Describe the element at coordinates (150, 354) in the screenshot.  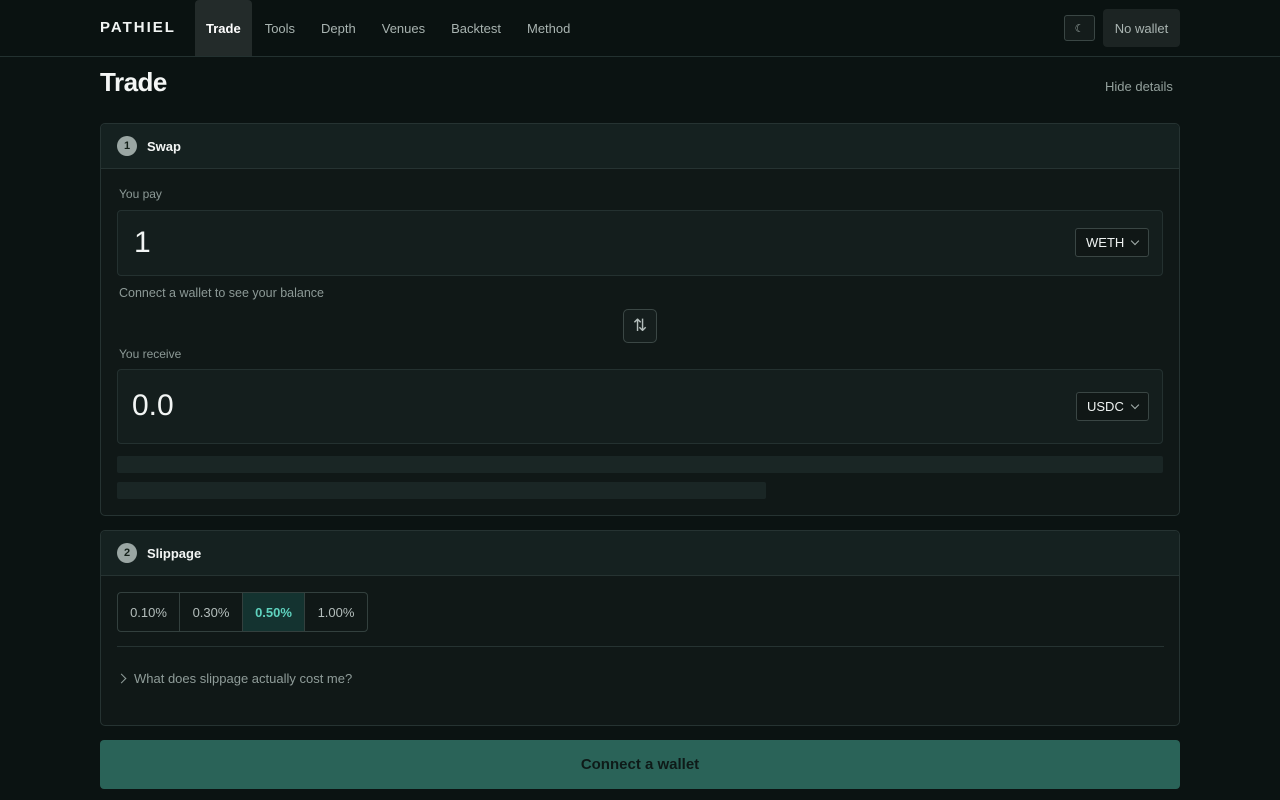
I see `receive-label: You receive` at that location.